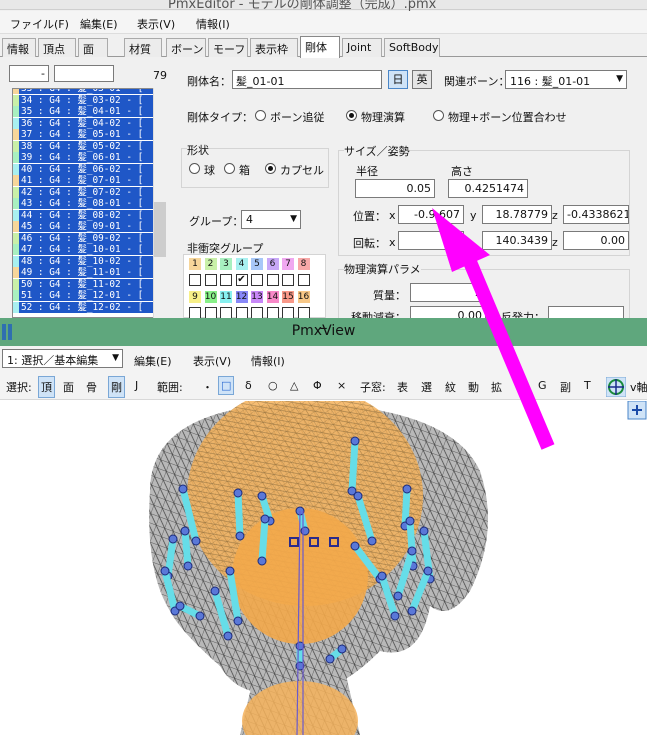 This screenshot has height=735, width=647. Describe the element at coordinates (412, 47) in the screenshot. I see `tab-softbody: SoftBody` at that location.